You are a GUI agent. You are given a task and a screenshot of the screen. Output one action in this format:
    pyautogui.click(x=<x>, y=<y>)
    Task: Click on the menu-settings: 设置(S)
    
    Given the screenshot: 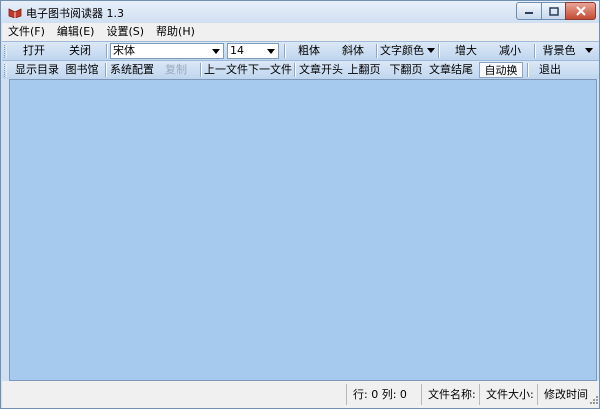 What is the action you would take?
    pyautogui.click(x=125, y=32)
    